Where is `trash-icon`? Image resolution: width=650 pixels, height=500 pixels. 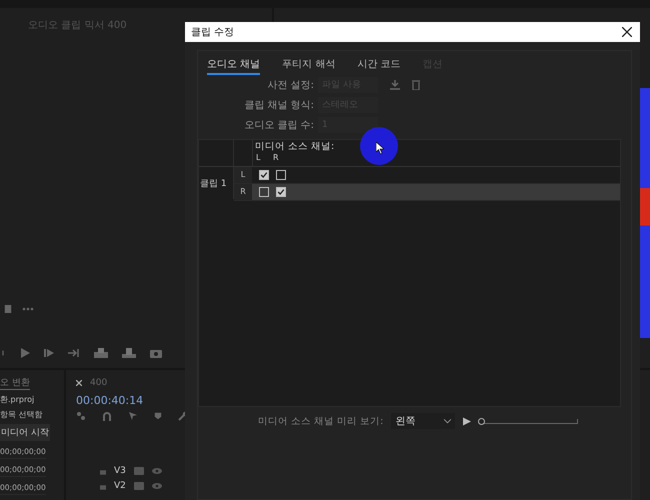 trash-icon is located at coordinates (416, 85).